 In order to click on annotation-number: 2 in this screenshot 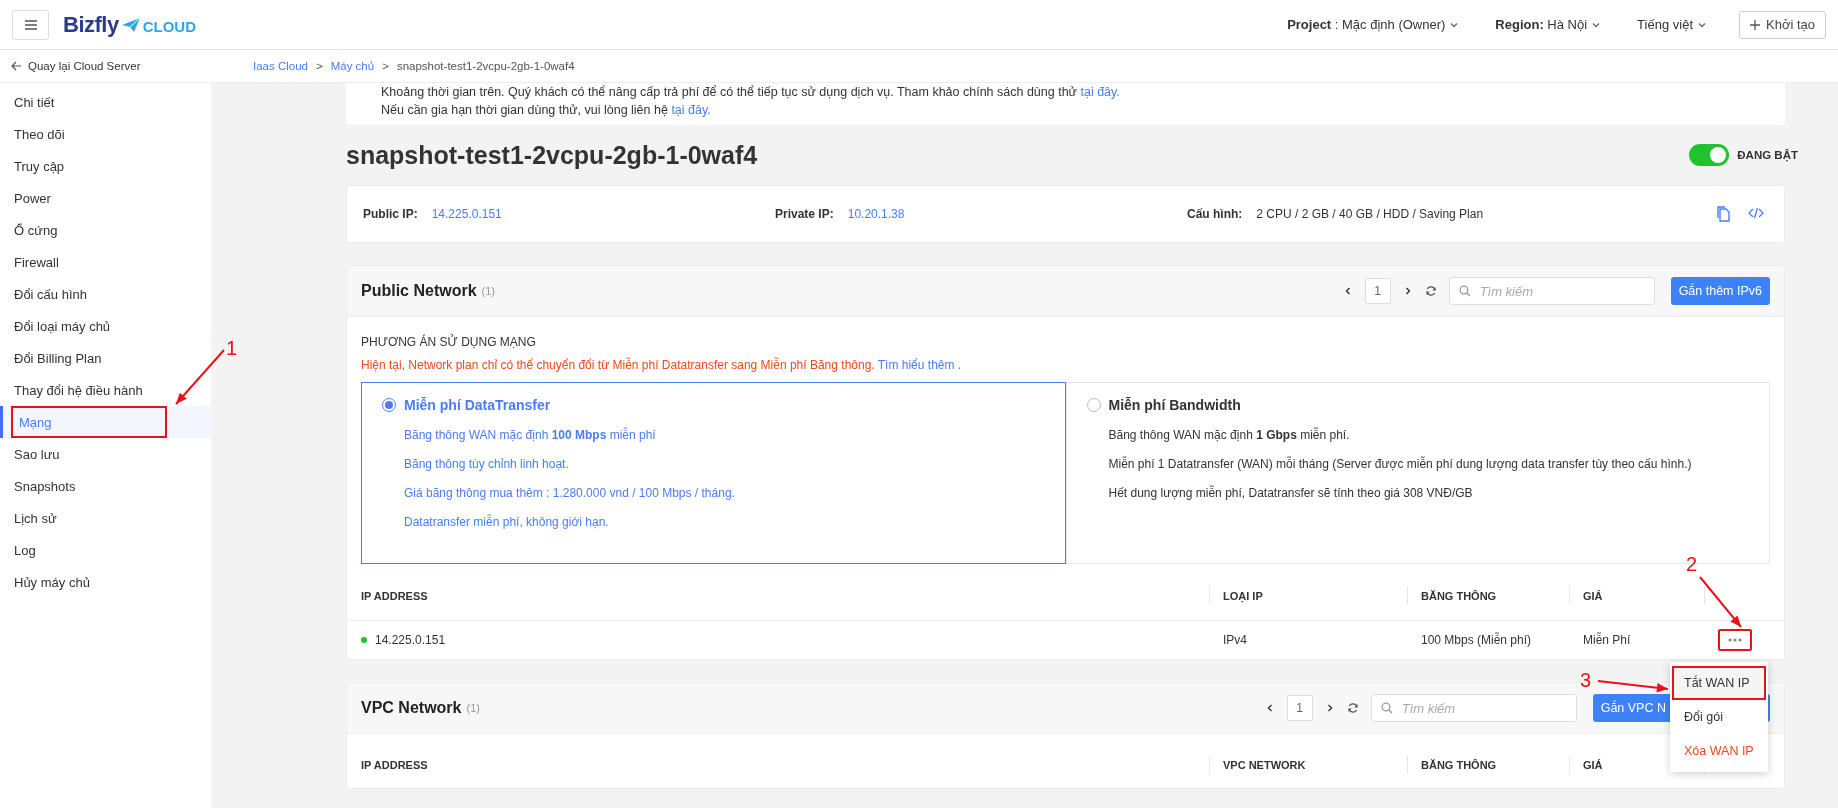, I will do `click(1692, 564)`.